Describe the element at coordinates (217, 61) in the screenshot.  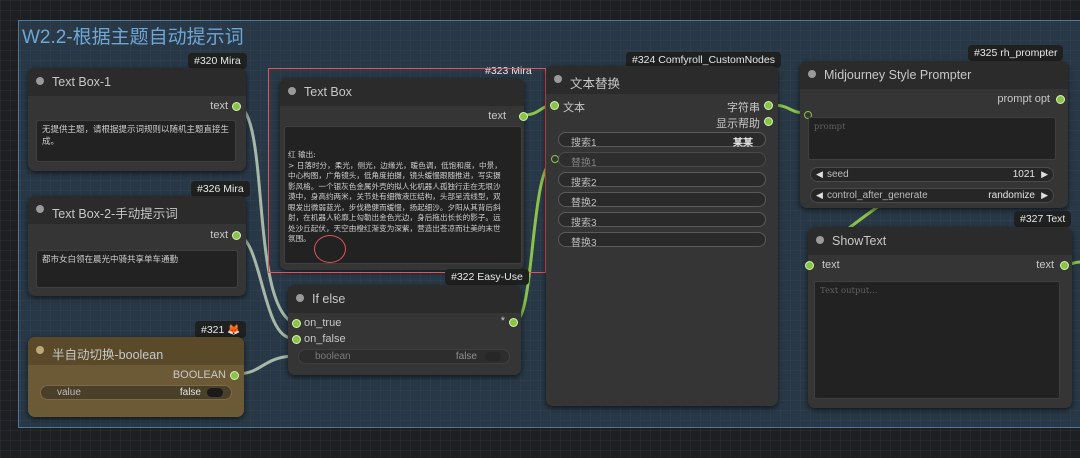
I see `node-id-badge-320: #320 Mira` at that location.